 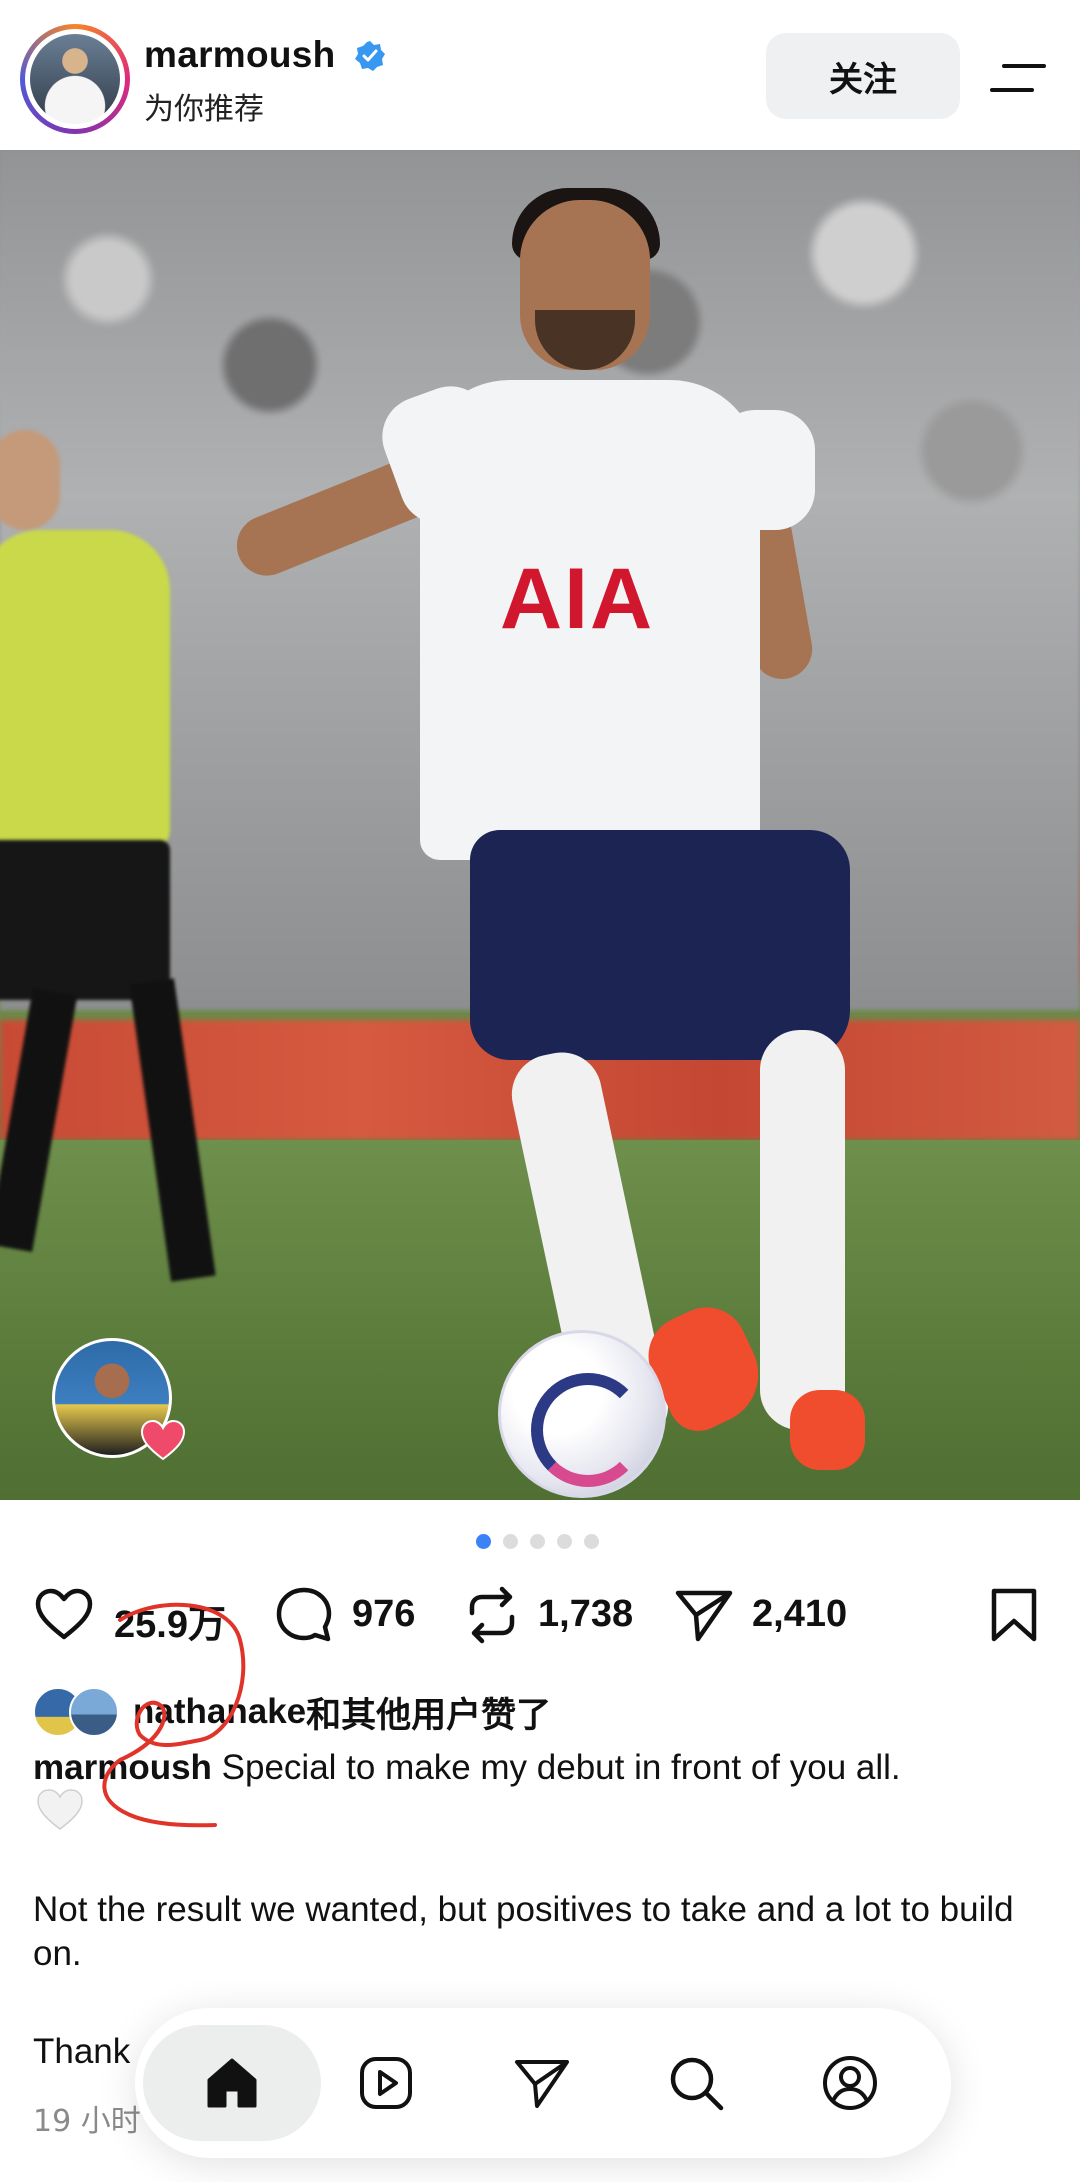 What do you see at coordinates (540, 75) in the screenshot?
I see `post-header: marmoush 为你推荐 关注` at bounding box center [540, 75].